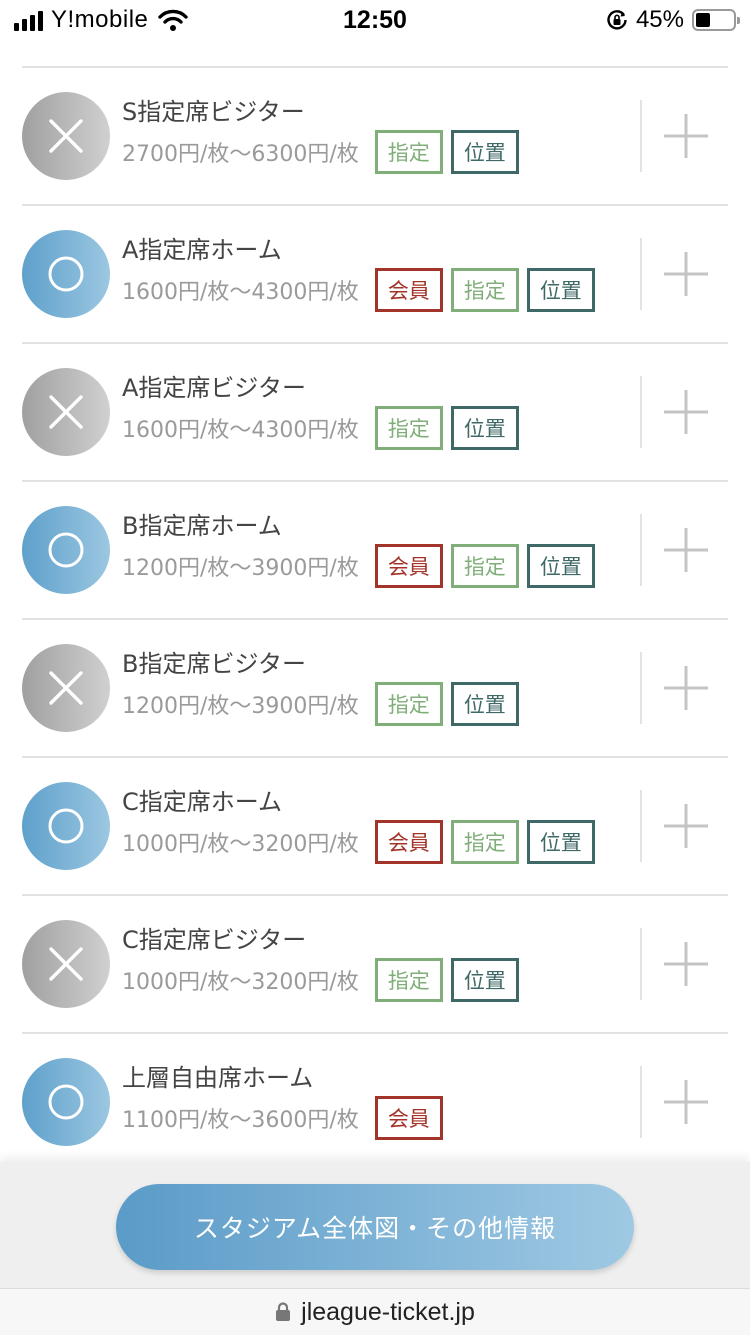  What do you see at coordinates (213, 112) in the screenshot?
I see `seat-name: S指定席ビジター` at bounding box center [213, 112].